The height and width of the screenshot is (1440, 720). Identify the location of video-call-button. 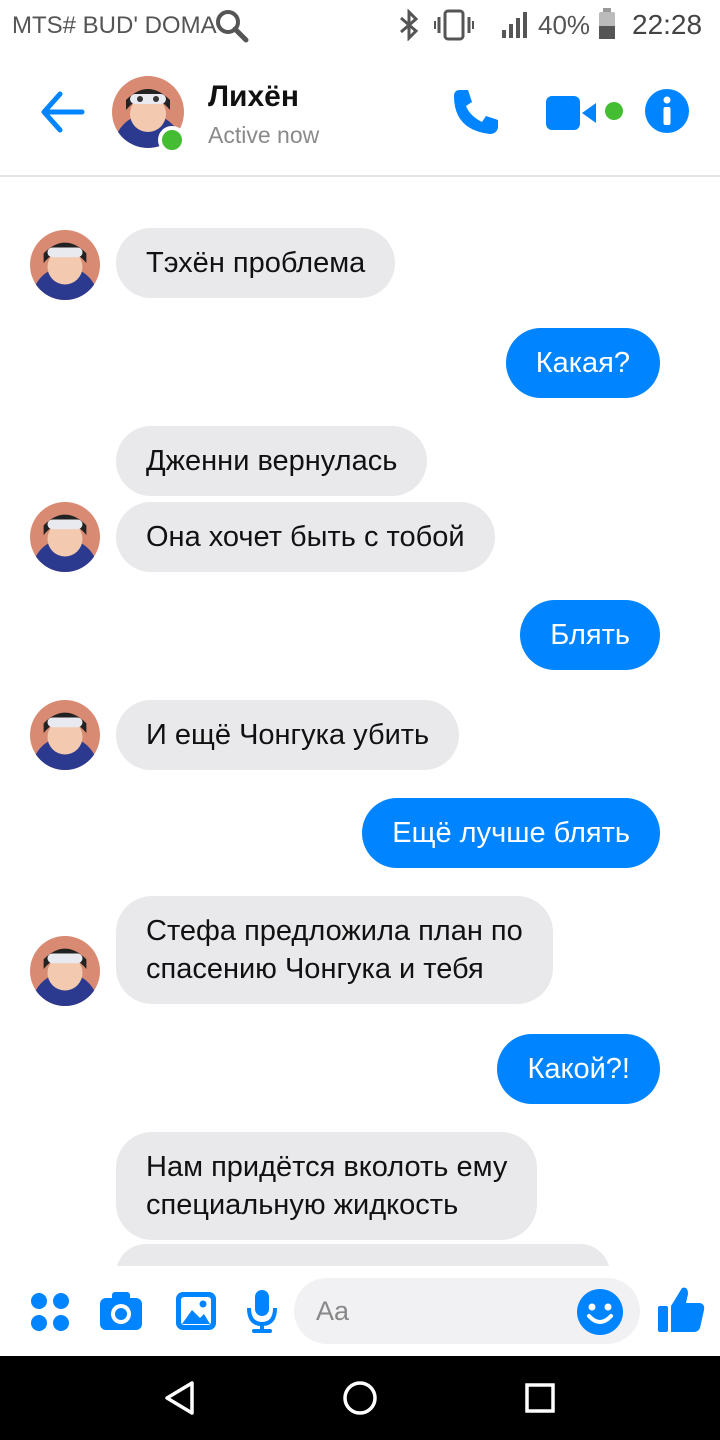
(586, 113).